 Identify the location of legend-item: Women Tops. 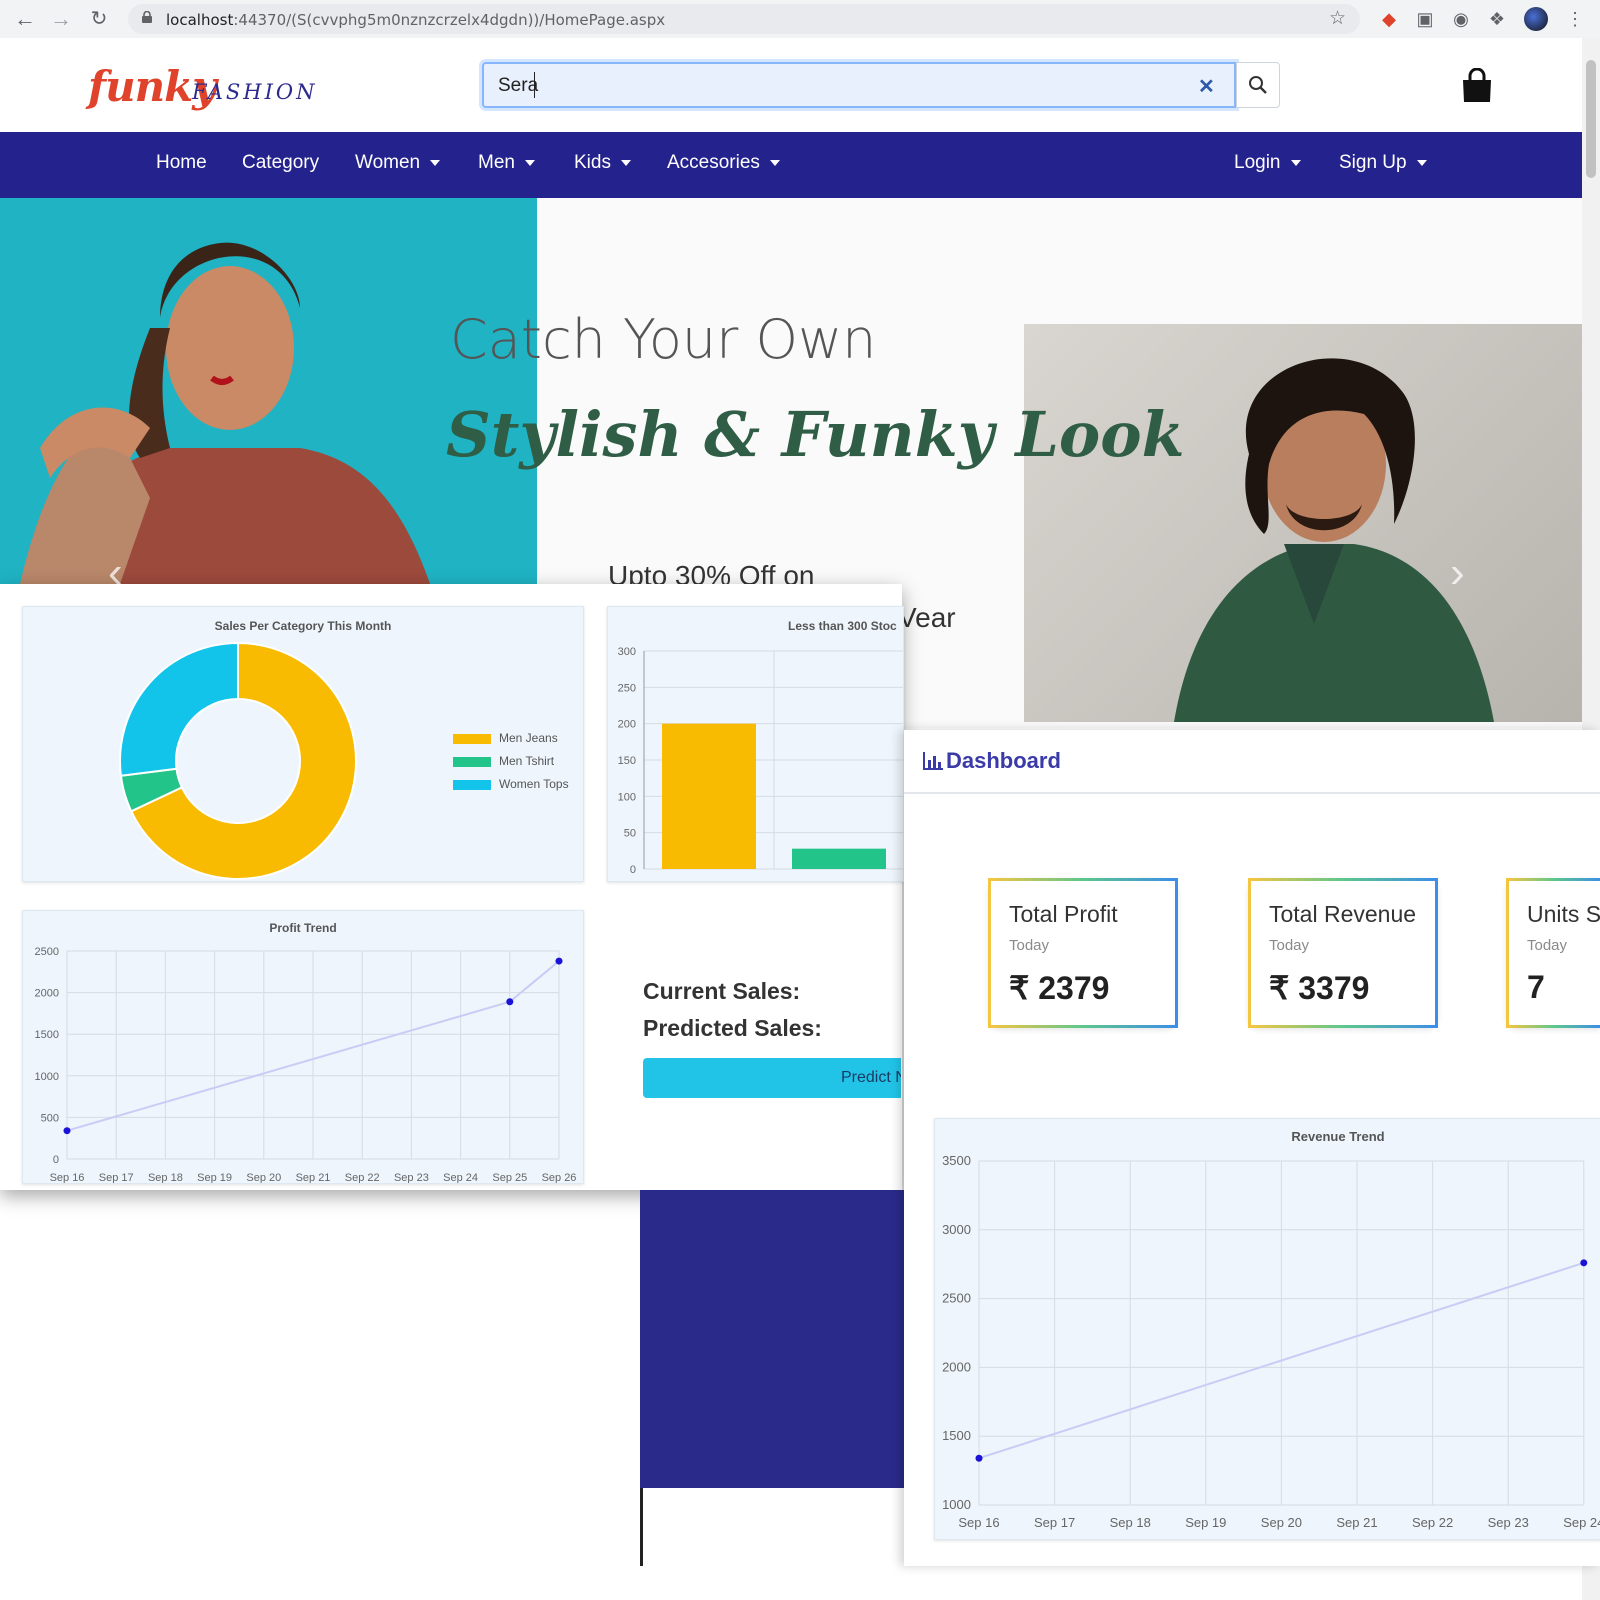
(511, 788).